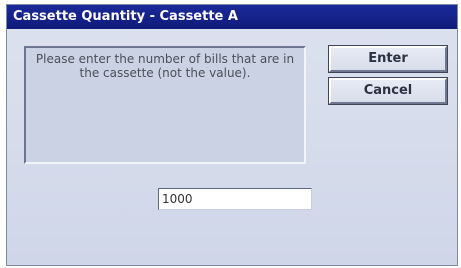 The width and height of the screenshot is (461, 268). Describe the element at coordinates (388, 59) in the screenshot. I see `enter-button: Enter` at that location.